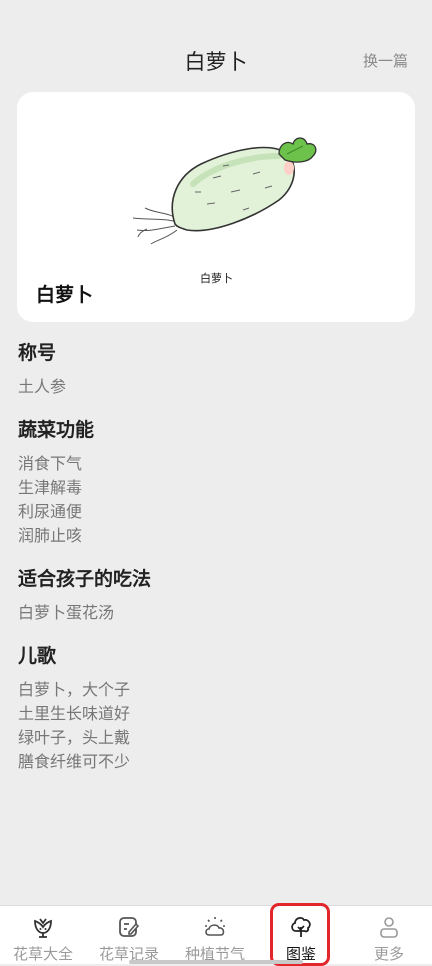 Image resolution: width=432 pixels, height=966 pixels. Describe the element at coordinates (85, 579) in the screenshot. I see `section-title: 适合孩子的吃法` at that location.